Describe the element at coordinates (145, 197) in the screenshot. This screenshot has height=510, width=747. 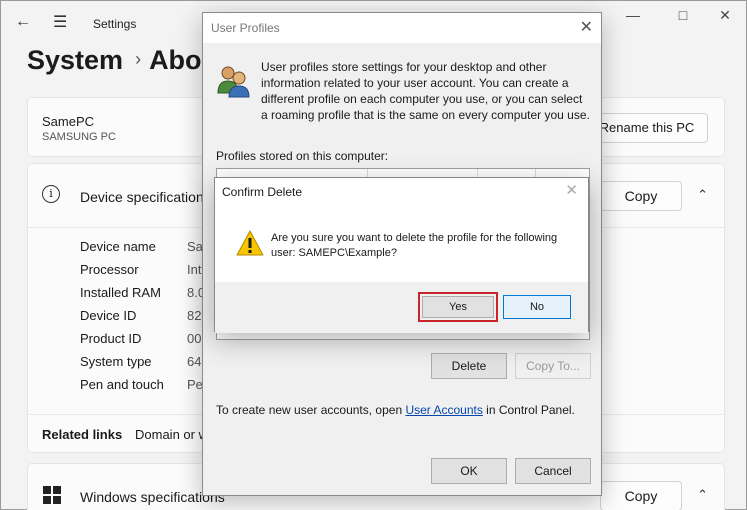
I see `device-specifications-title: Device specifications` at that location.